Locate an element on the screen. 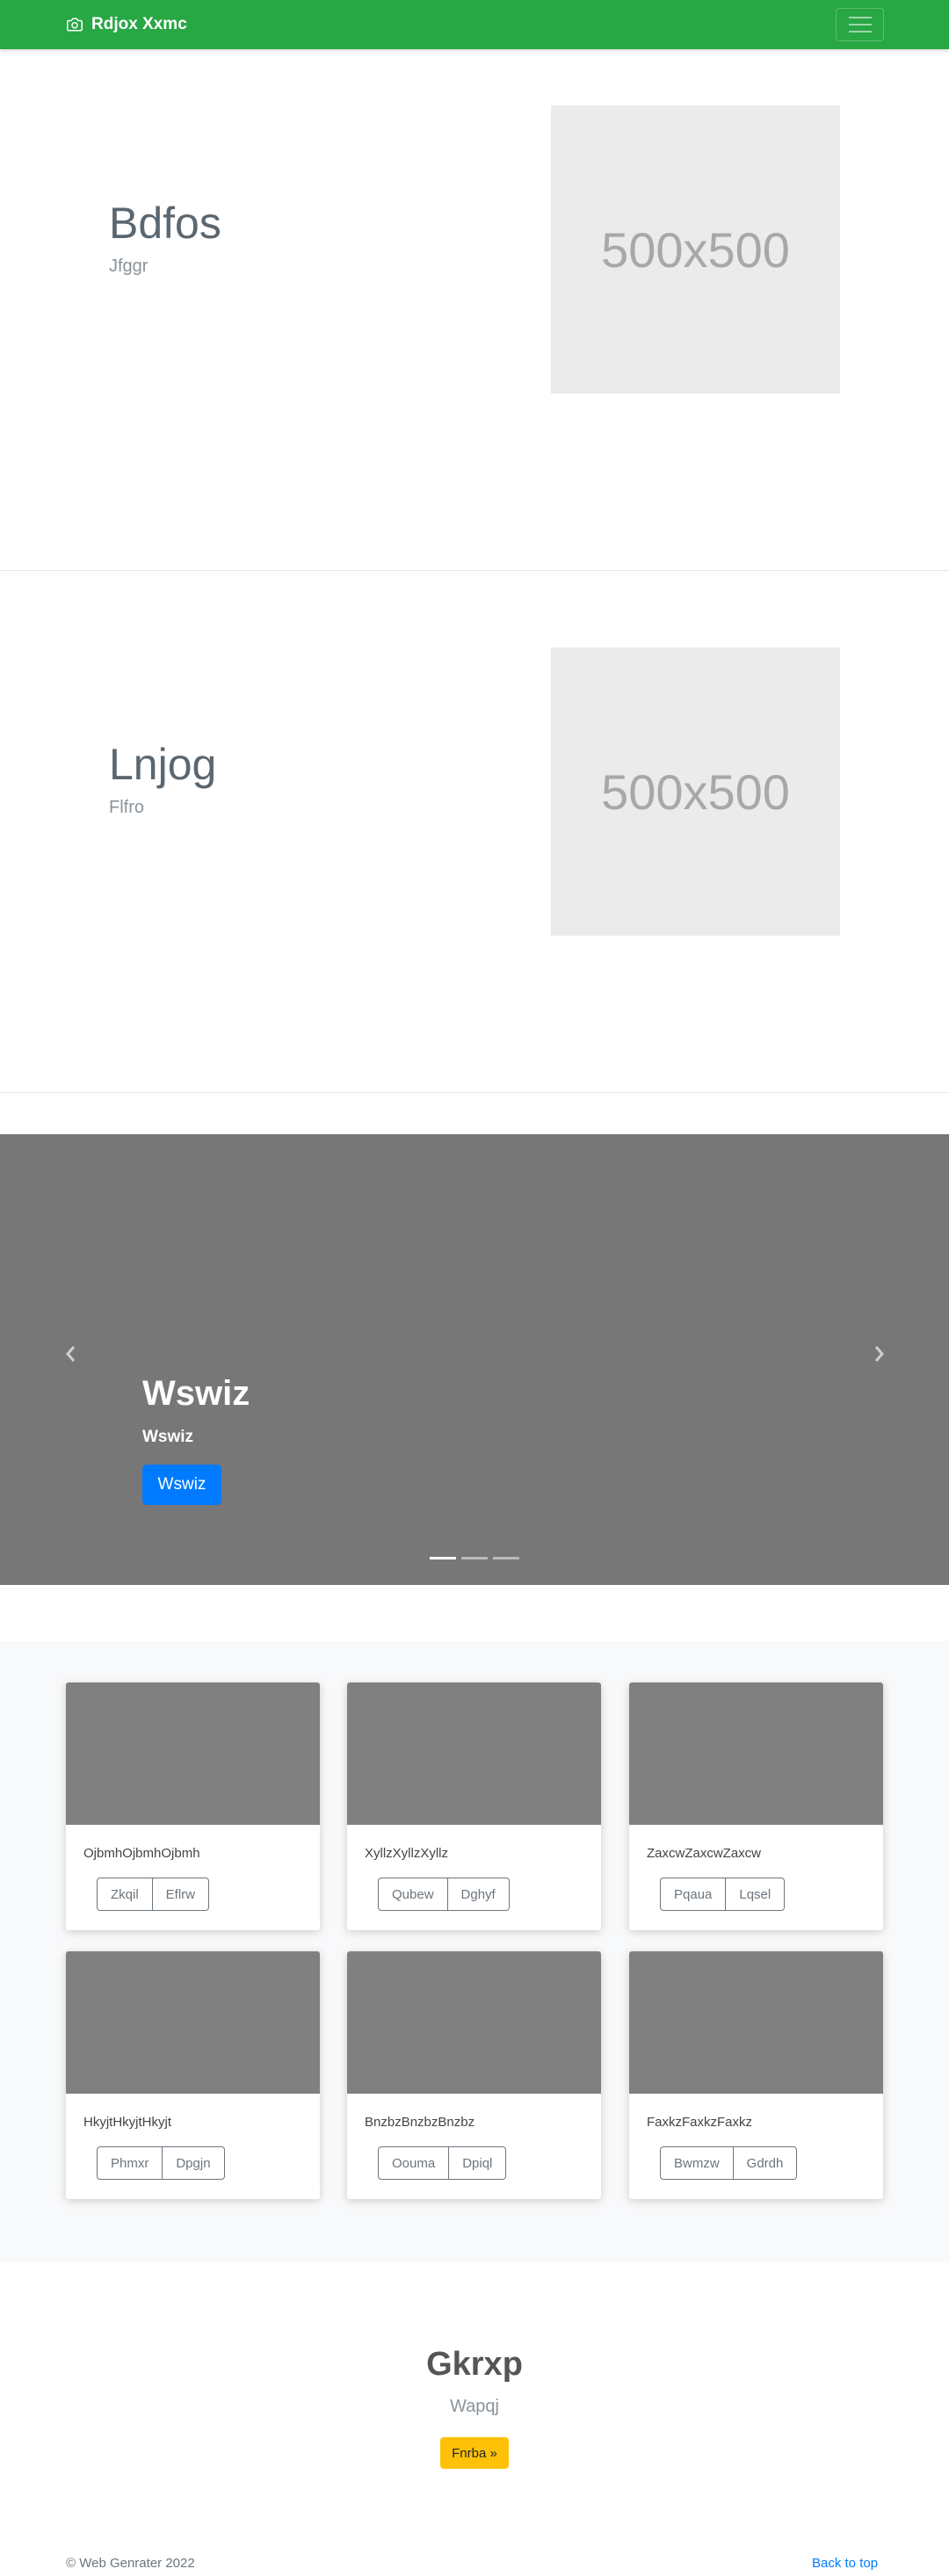 This screenshot has width=949, height=2576. jumbo-subtitle: Wapqj is located at coordinates (474, 2406).